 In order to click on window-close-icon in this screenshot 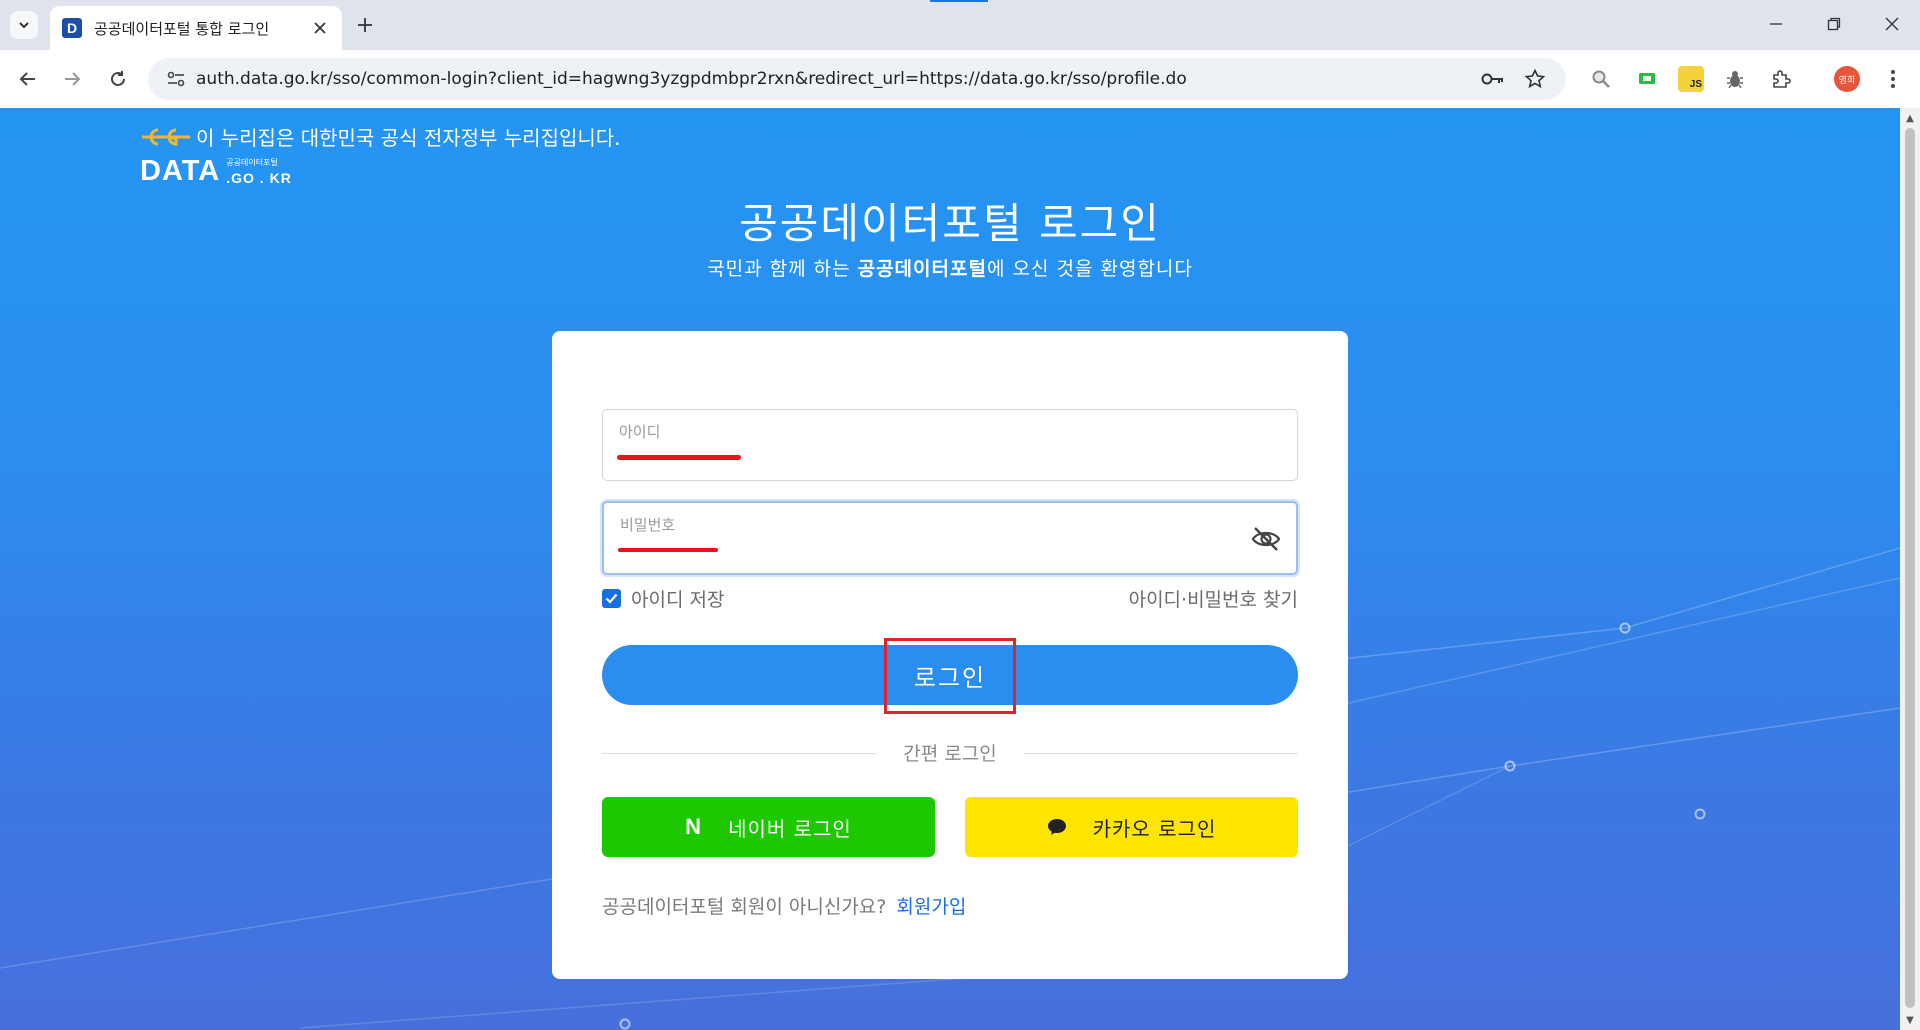, I will do `click(1892, 24)`.